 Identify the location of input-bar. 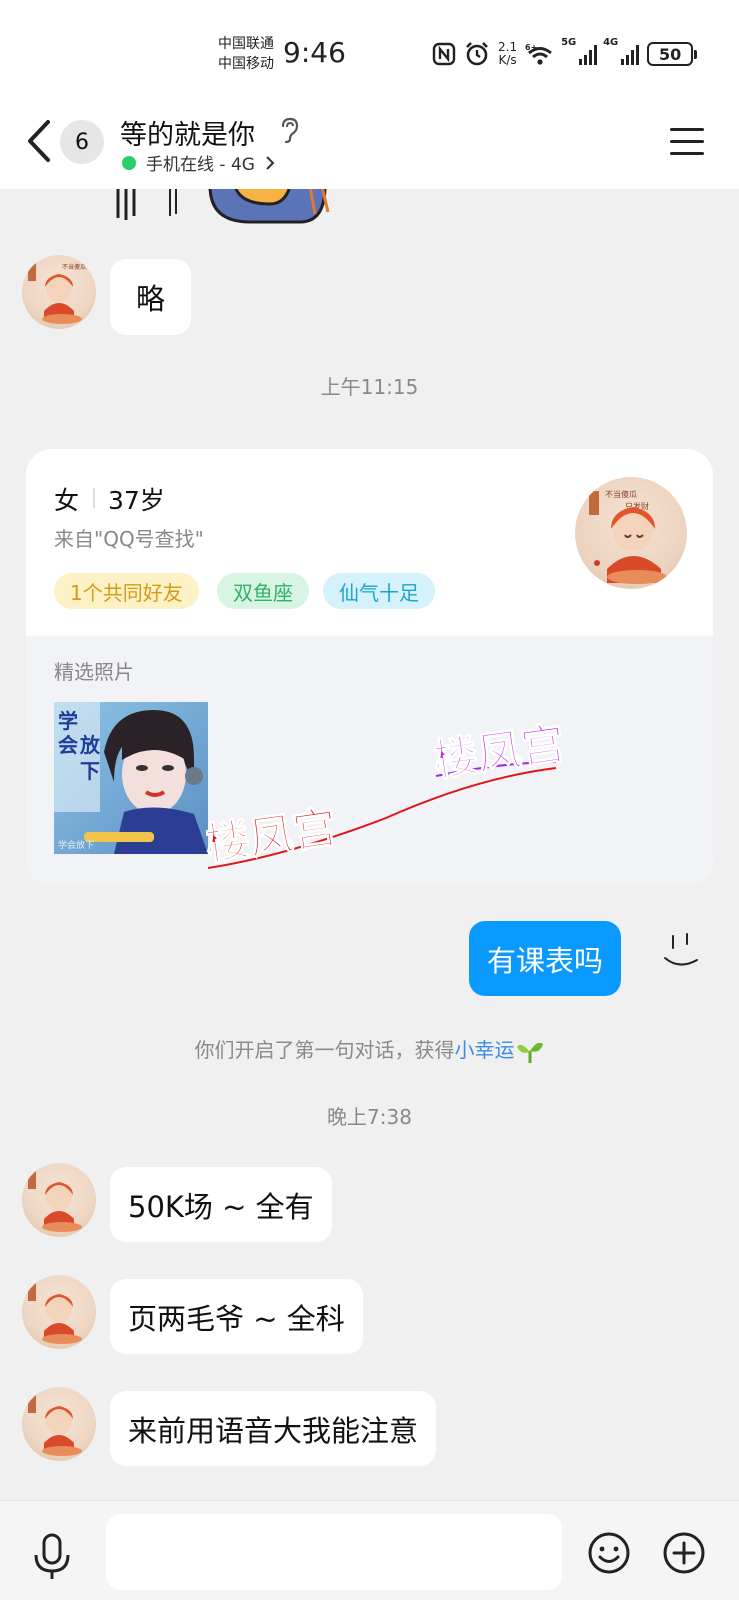
(369, 1550).